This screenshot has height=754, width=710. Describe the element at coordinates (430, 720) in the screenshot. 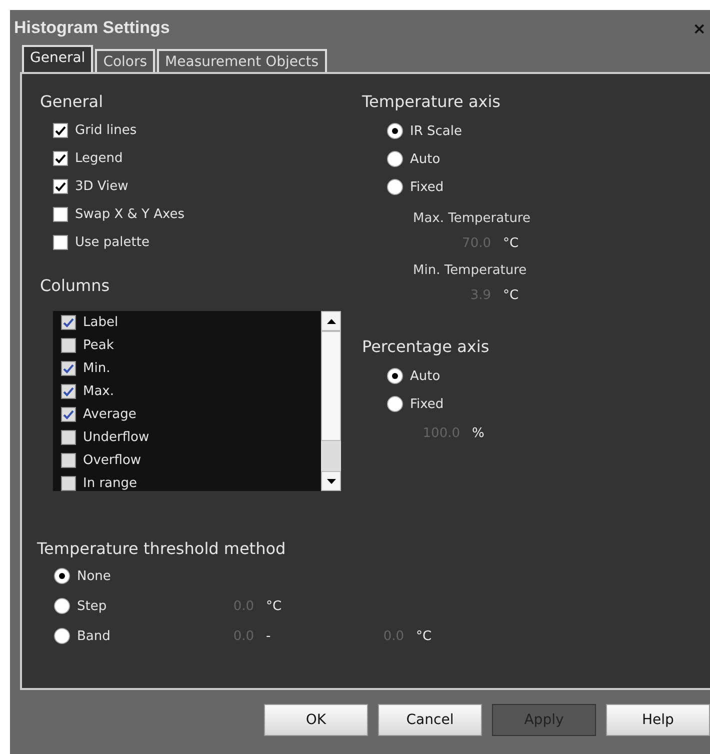

I see `dialog-button: Cancel` at that location.